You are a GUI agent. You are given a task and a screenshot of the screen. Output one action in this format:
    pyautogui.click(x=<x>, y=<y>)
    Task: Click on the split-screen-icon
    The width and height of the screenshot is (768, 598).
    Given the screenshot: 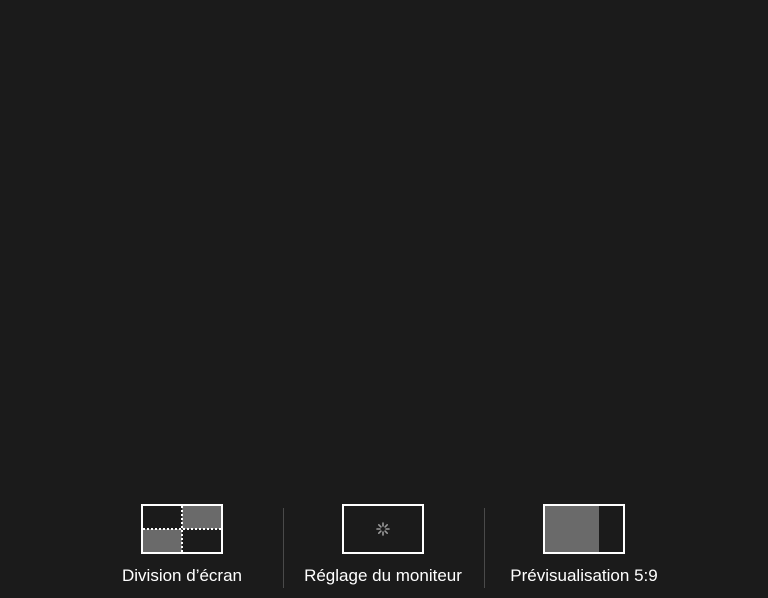 What is the action you would take?
    pyautogui.click(x=182, y=529)
    